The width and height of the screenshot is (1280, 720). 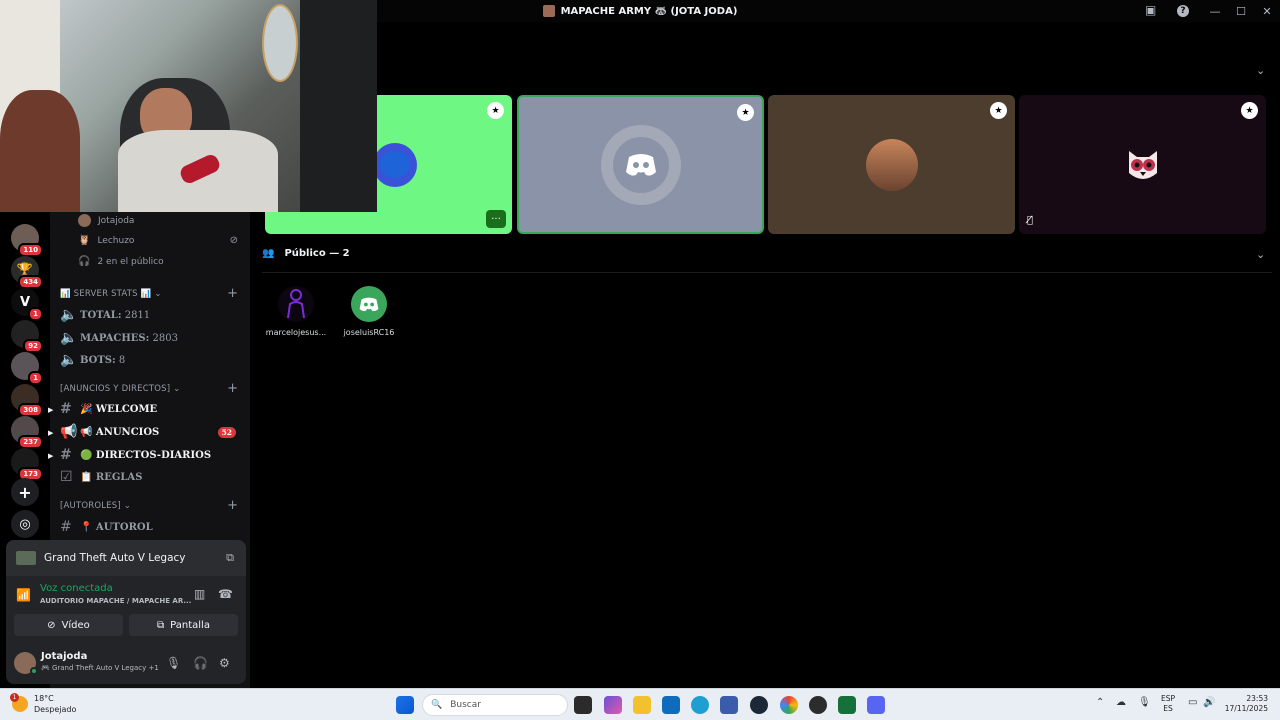 I want to click on channel-reglas: ☑ 📋 REGLAS, so click(x=101, y=477).